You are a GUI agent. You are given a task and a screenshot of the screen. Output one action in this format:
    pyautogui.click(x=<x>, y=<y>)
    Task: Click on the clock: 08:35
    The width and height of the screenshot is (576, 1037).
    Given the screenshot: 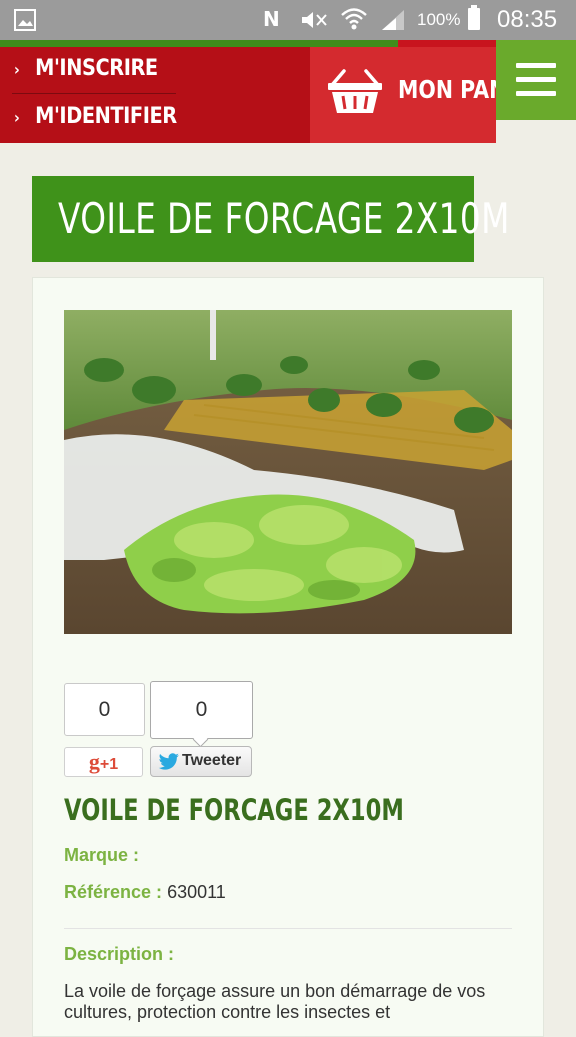 What is the action you would take?
    pyautogui.click(x=527, y=19)
    